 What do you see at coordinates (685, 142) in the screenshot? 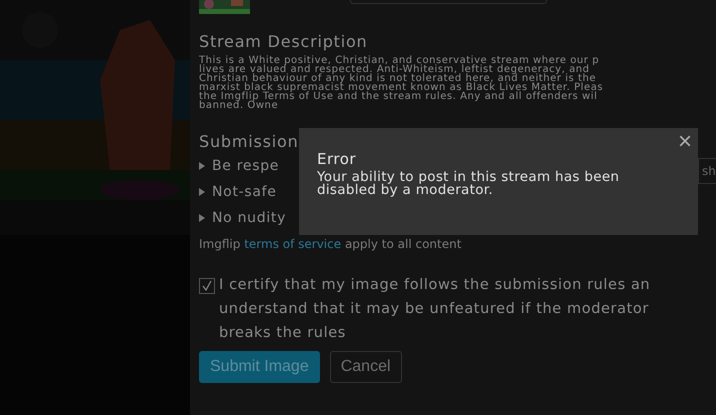
I see `close-button: ×` at bounding box center [685, 142].